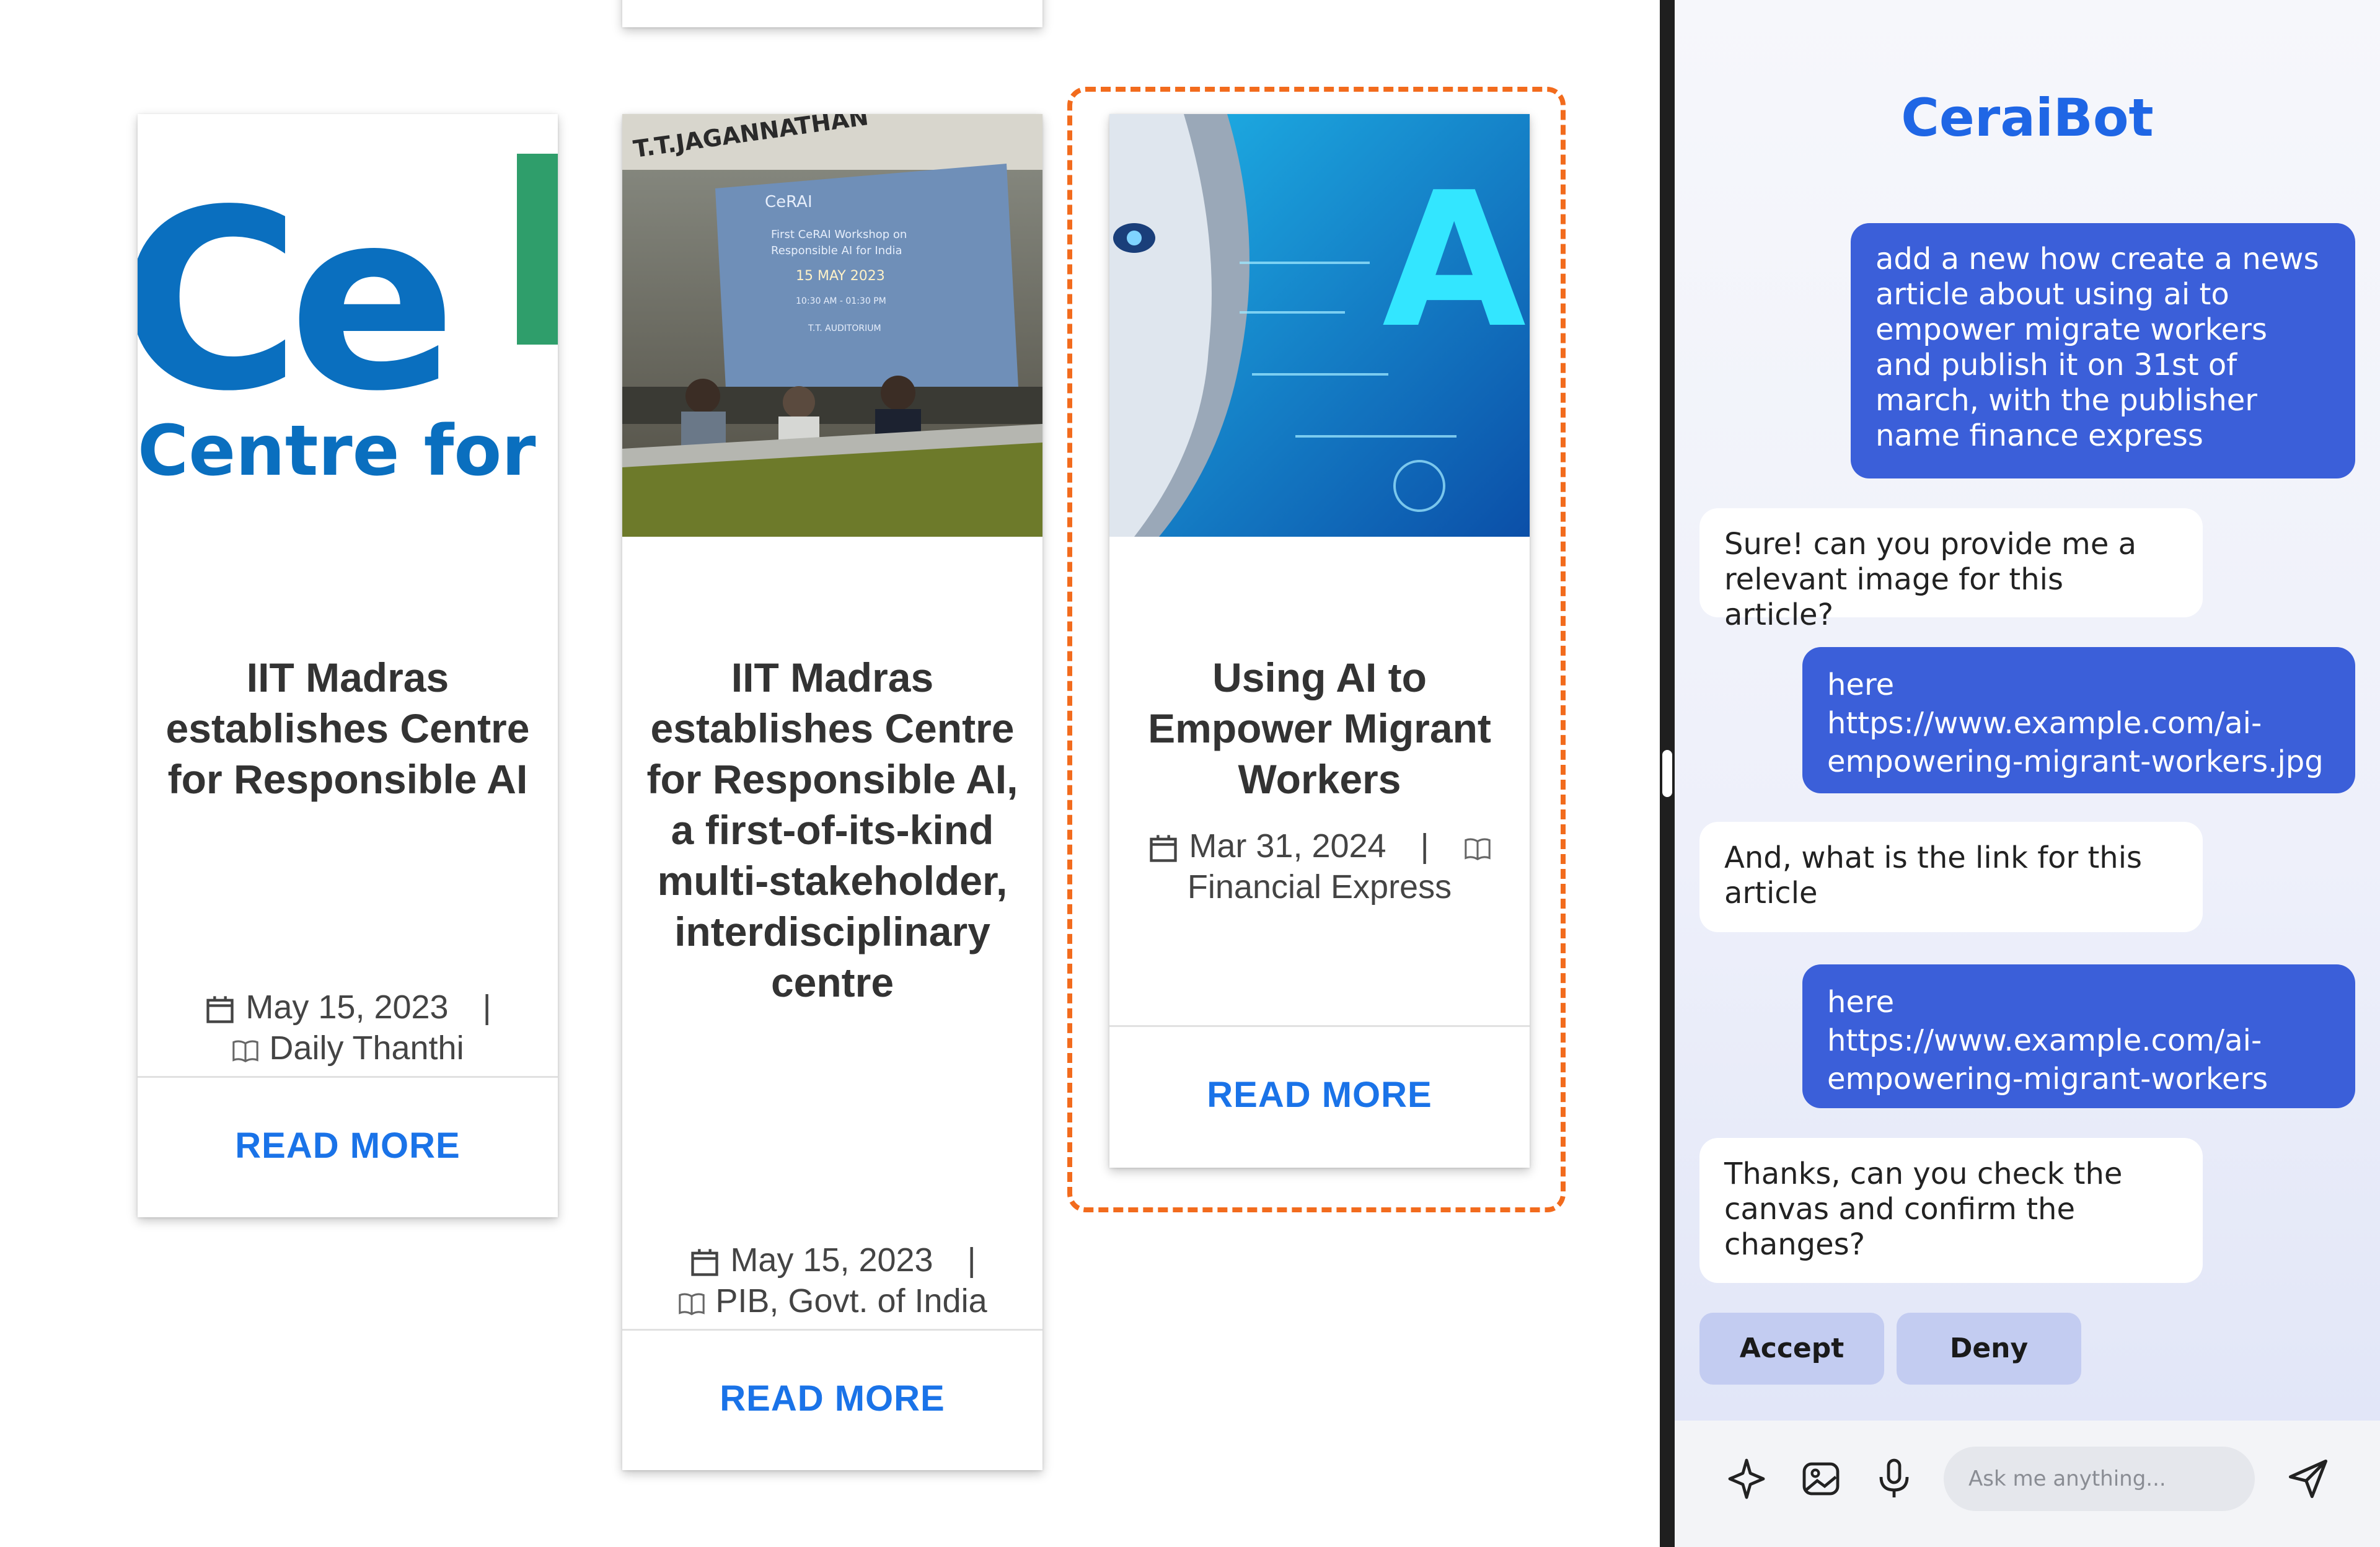  Describe the element at coordinates (348, 451) in the screenshot. I see `logo-subtext: Centre for R` at that location.